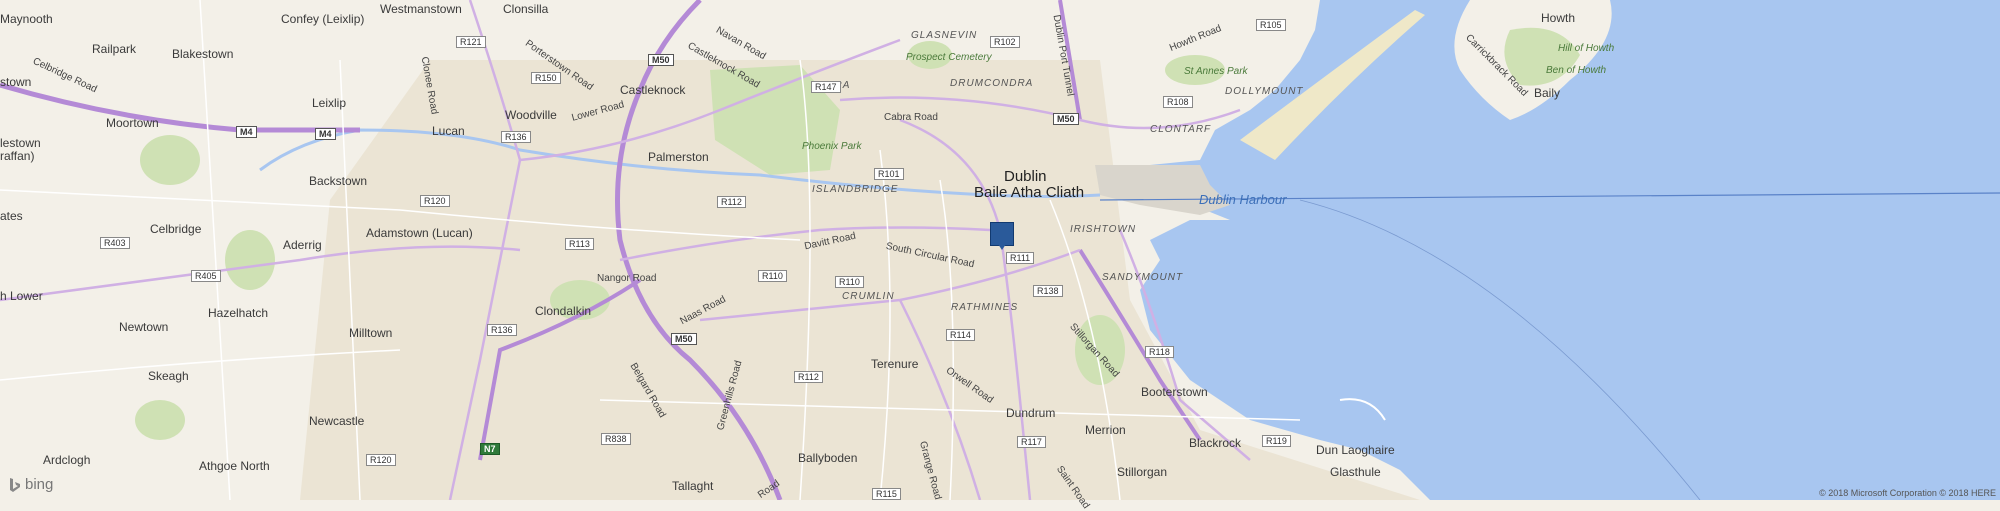 The height and width of the screenshot is (511, 2000). I want to click on town-label: Adamstown (Lucan), so click(419, 233).